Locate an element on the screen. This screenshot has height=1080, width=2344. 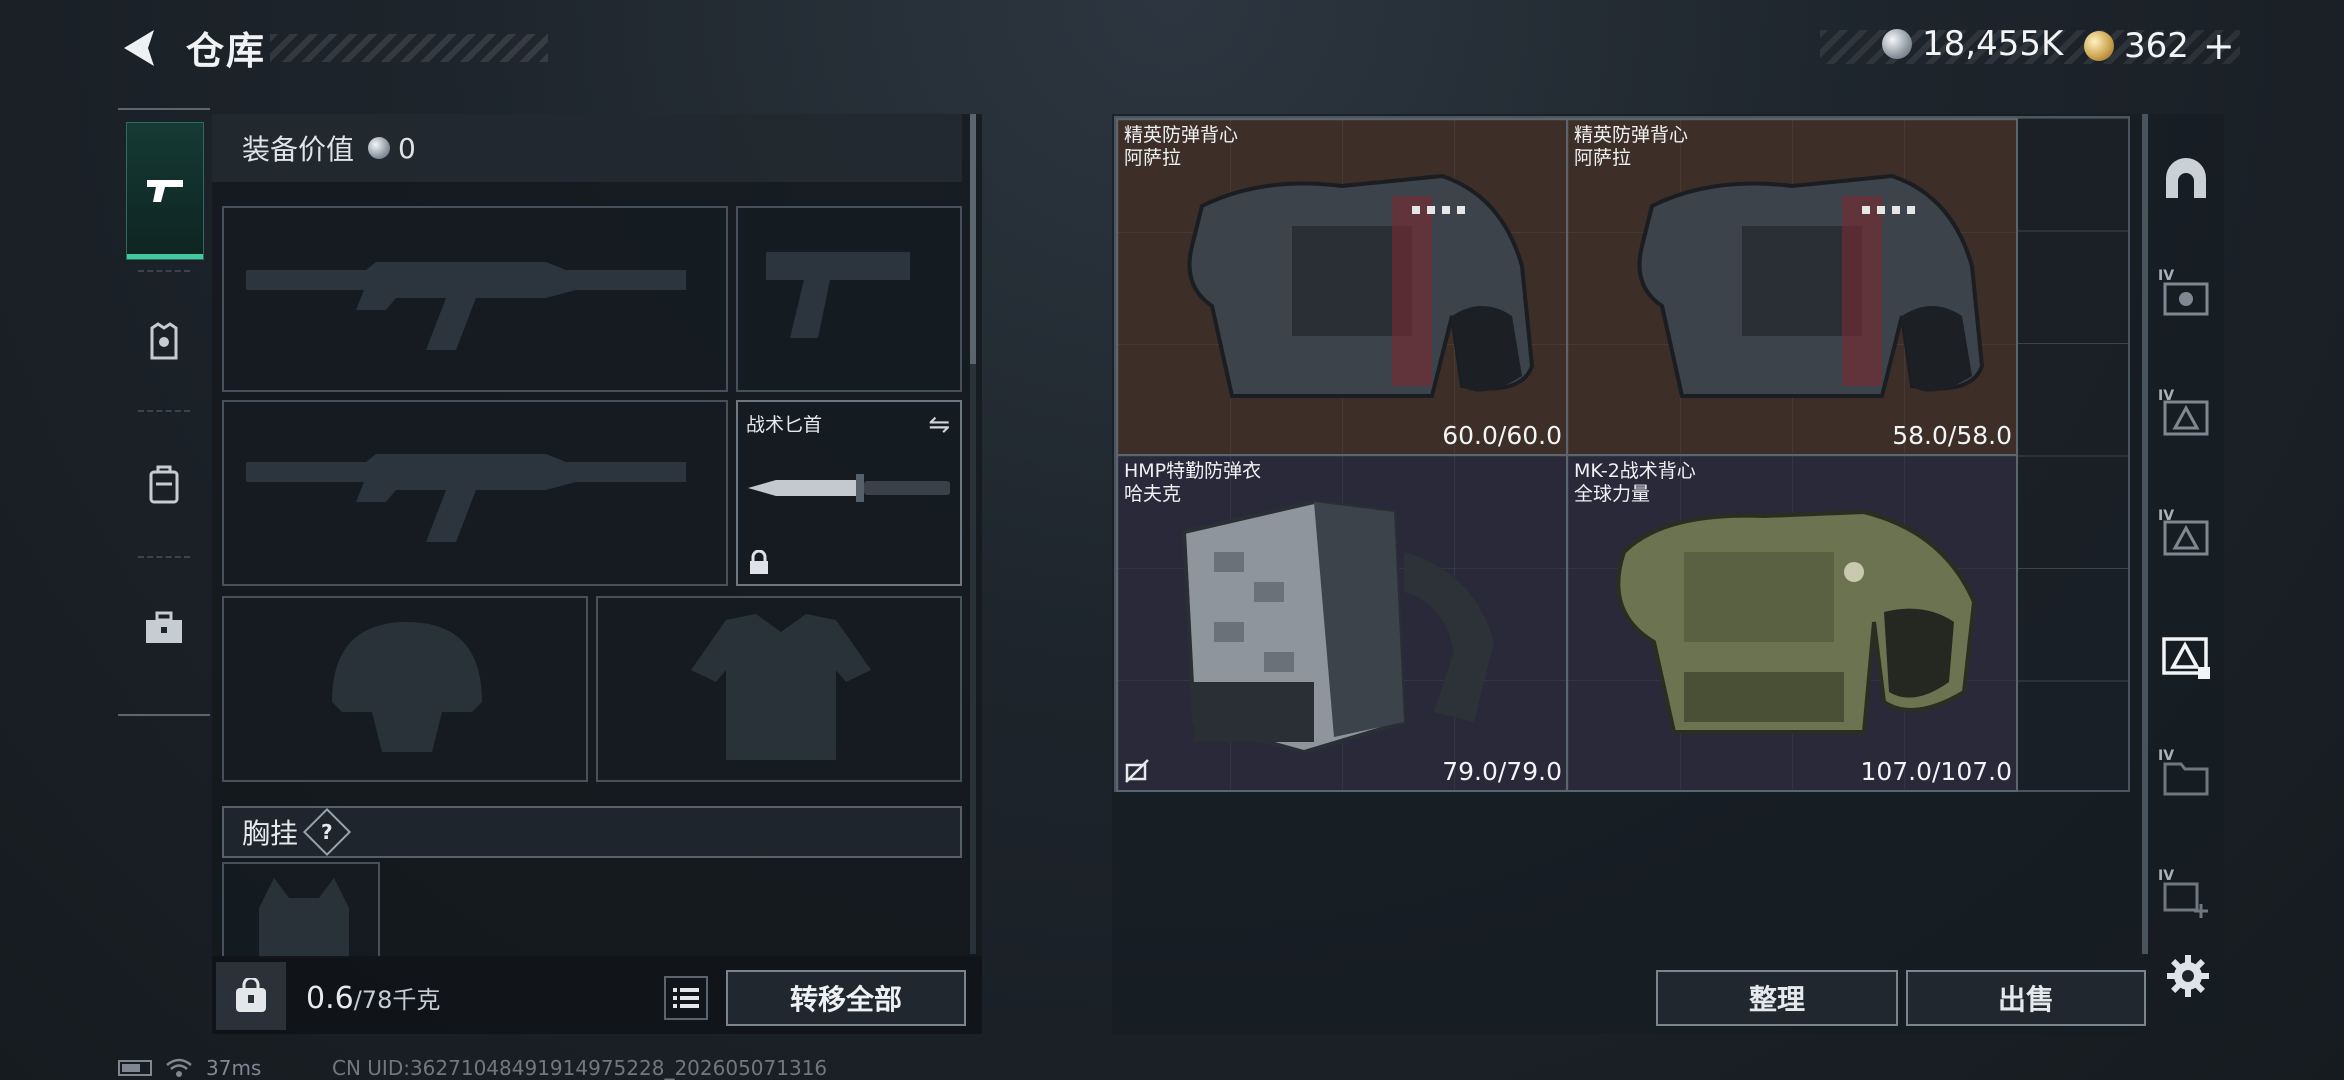
vest-silhouette-icon is located at coordinates (781, 687).